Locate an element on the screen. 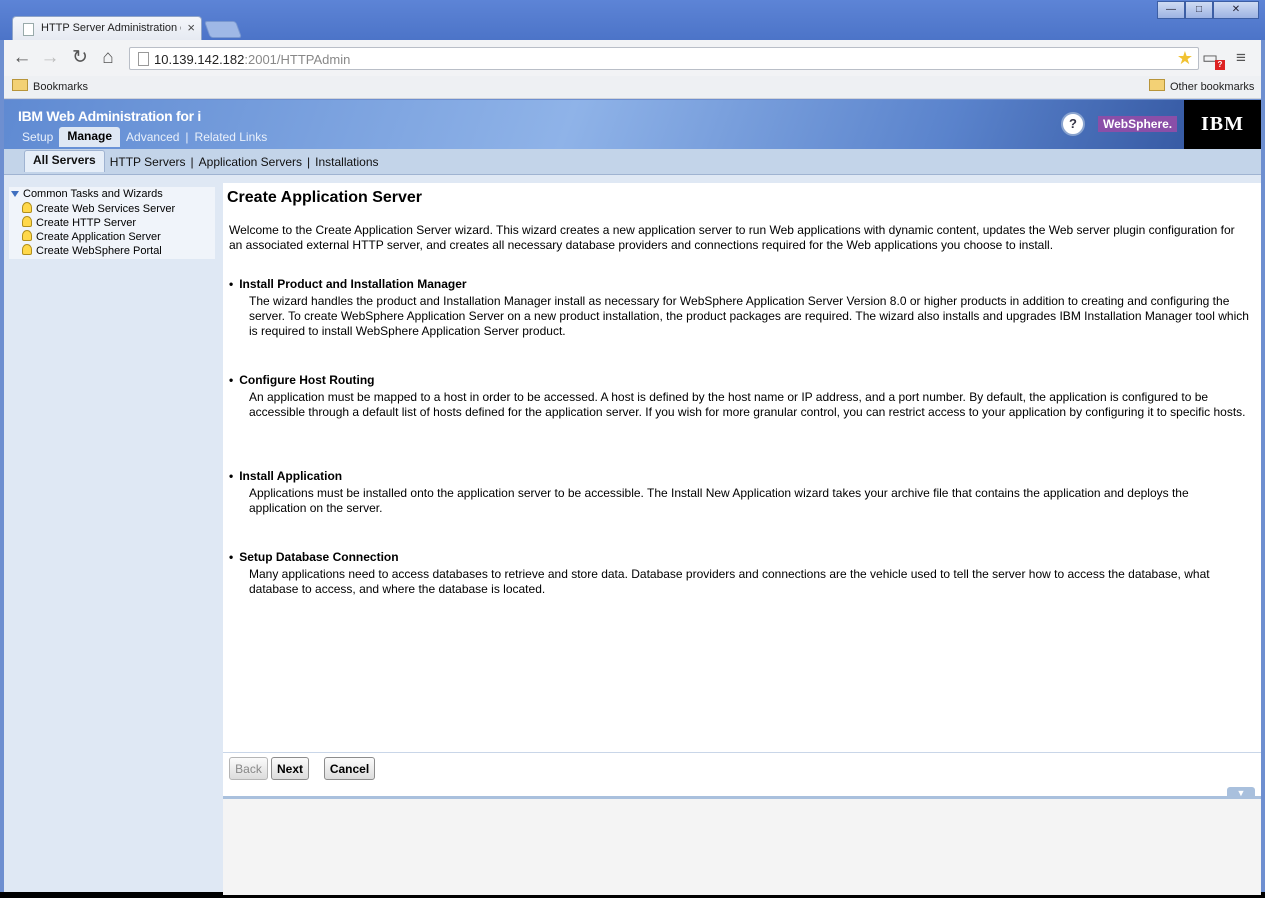  home-icon: ⌂ is located at coordinates (108, 58).